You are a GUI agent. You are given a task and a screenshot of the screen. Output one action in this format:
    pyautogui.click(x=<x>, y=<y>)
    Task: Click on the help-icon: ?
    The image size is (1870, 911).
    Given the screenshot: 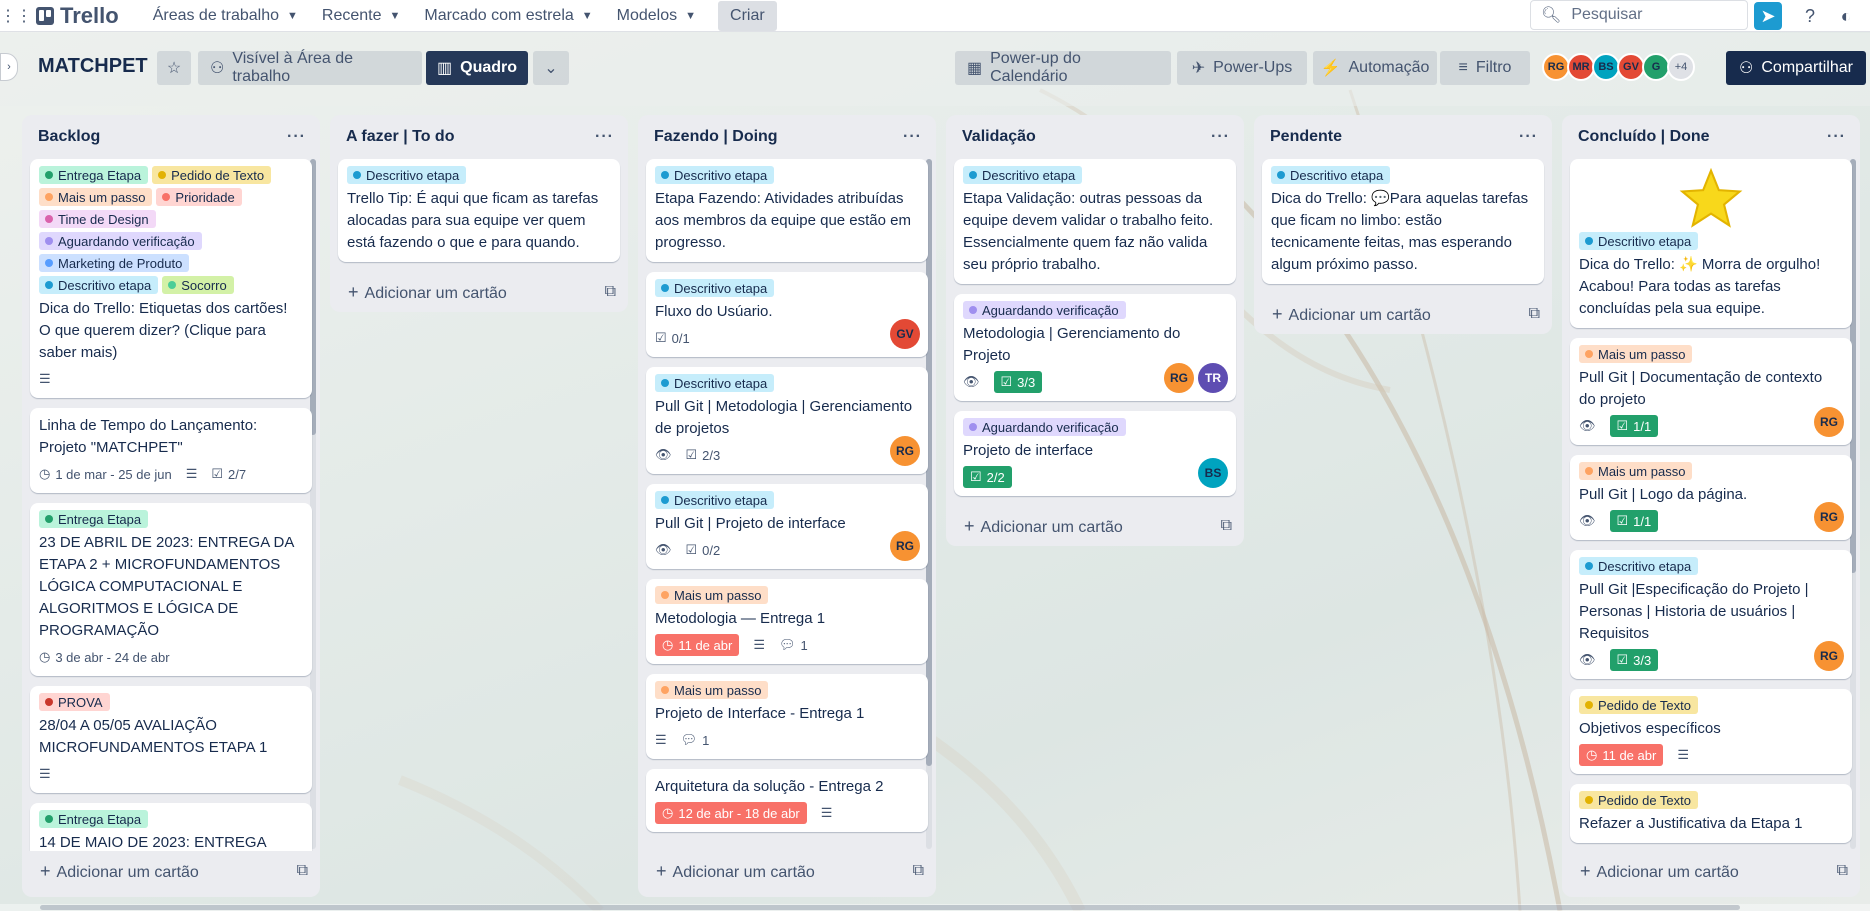 What is the action you would take?
    pyautogui.click(x=1810, y=16)
    